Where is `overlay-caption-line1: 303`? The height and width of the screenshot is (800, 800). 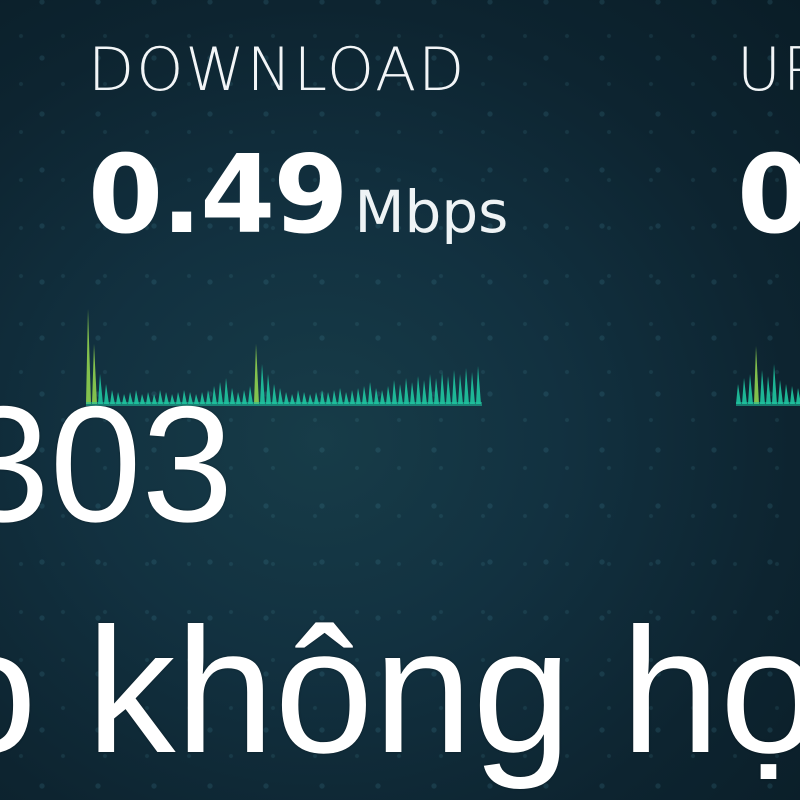 overlay-caption-line1: 303 is located at coordinates (117, 464).